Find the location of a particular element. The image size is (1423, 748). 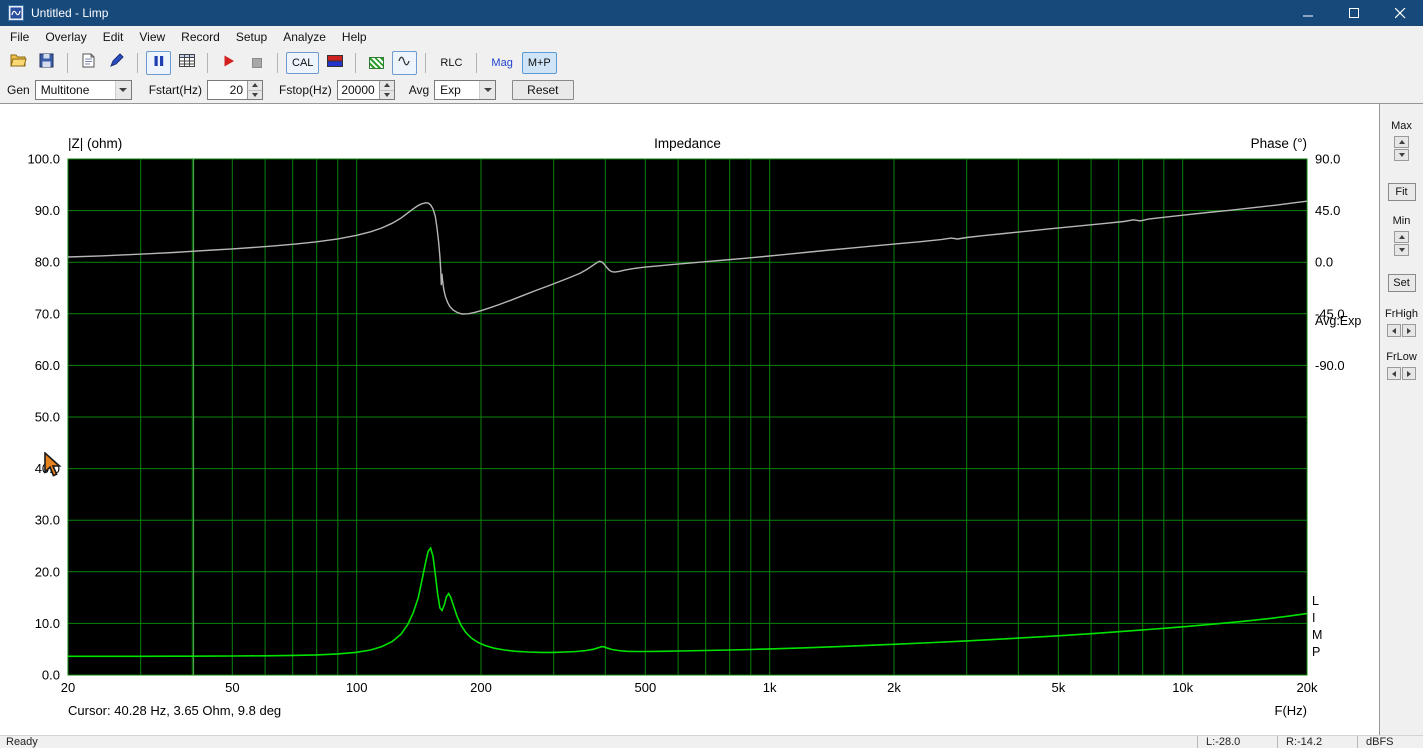

status-text: Ready is located at coordinates (22, 742).